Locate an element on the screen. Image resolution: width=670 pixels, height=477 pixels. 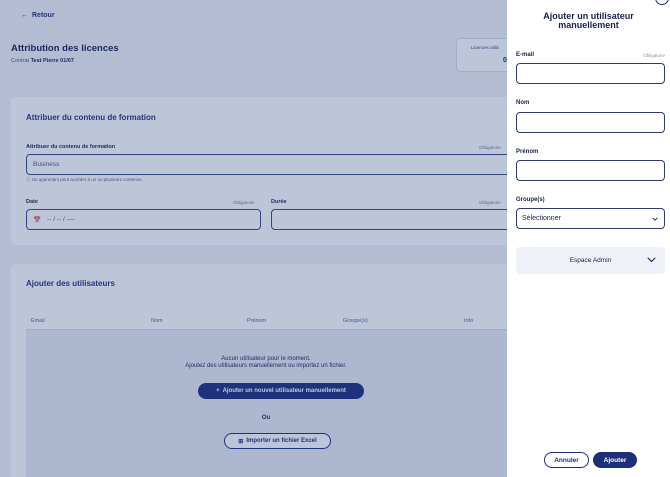
groups-label: Groupe(s) is located at coordinates (530, 200).